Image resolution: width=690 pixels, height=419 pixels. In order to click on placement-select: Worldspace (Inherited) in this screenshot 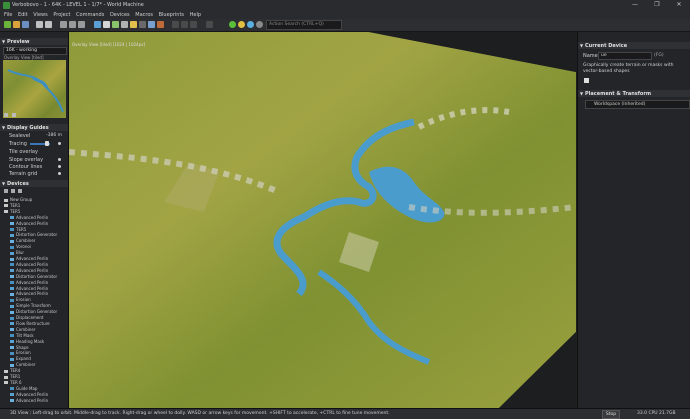, I will do `click(637, 104)`.